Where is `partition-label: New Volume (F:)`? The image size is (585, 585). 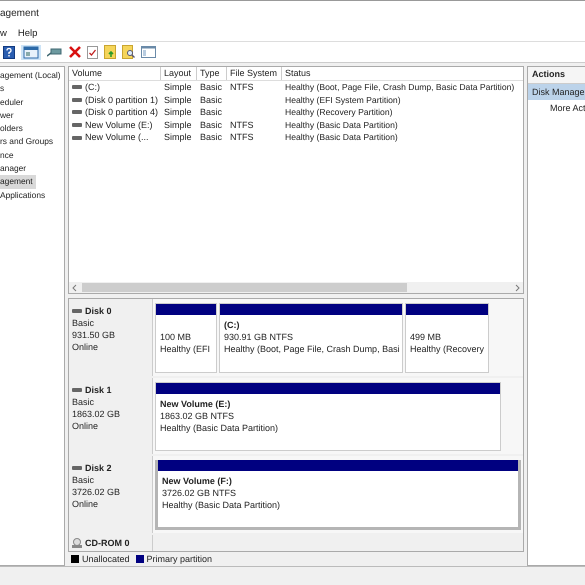 partition-label: New Volume (F:) is located at coordinates (197, 481).